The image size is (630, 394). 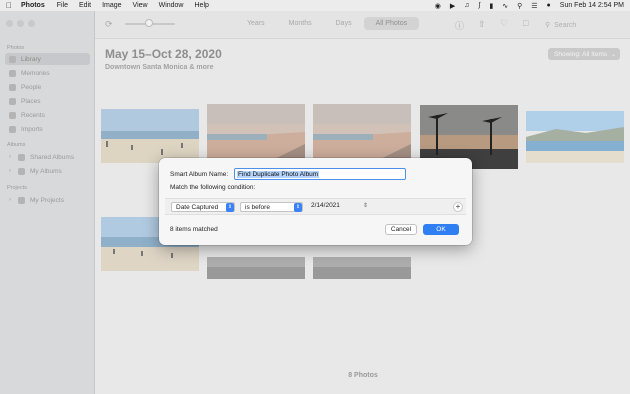 What do you see at coordinates (52, 157) in the screenshot?
I see `sidebar-item-label: Shared Albums` at bounding box center [52, 157].